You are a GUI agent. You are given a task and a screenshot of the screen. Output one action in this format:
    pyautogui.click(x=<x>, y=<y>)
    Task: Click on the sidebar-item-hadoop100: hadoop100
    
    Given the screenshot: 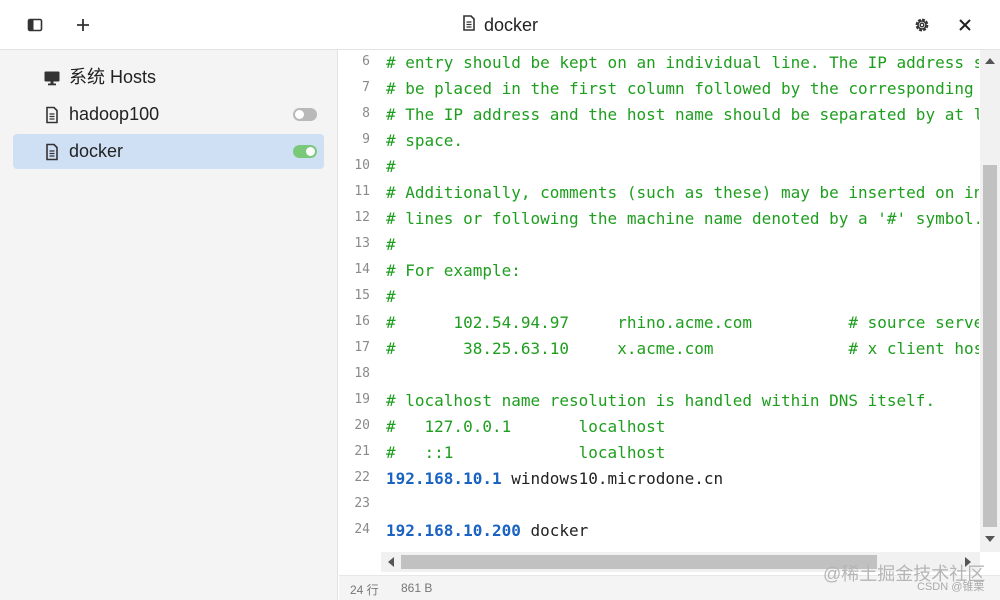 What is the action you would take?
    pyautogui.click(x=168, y=114)
    